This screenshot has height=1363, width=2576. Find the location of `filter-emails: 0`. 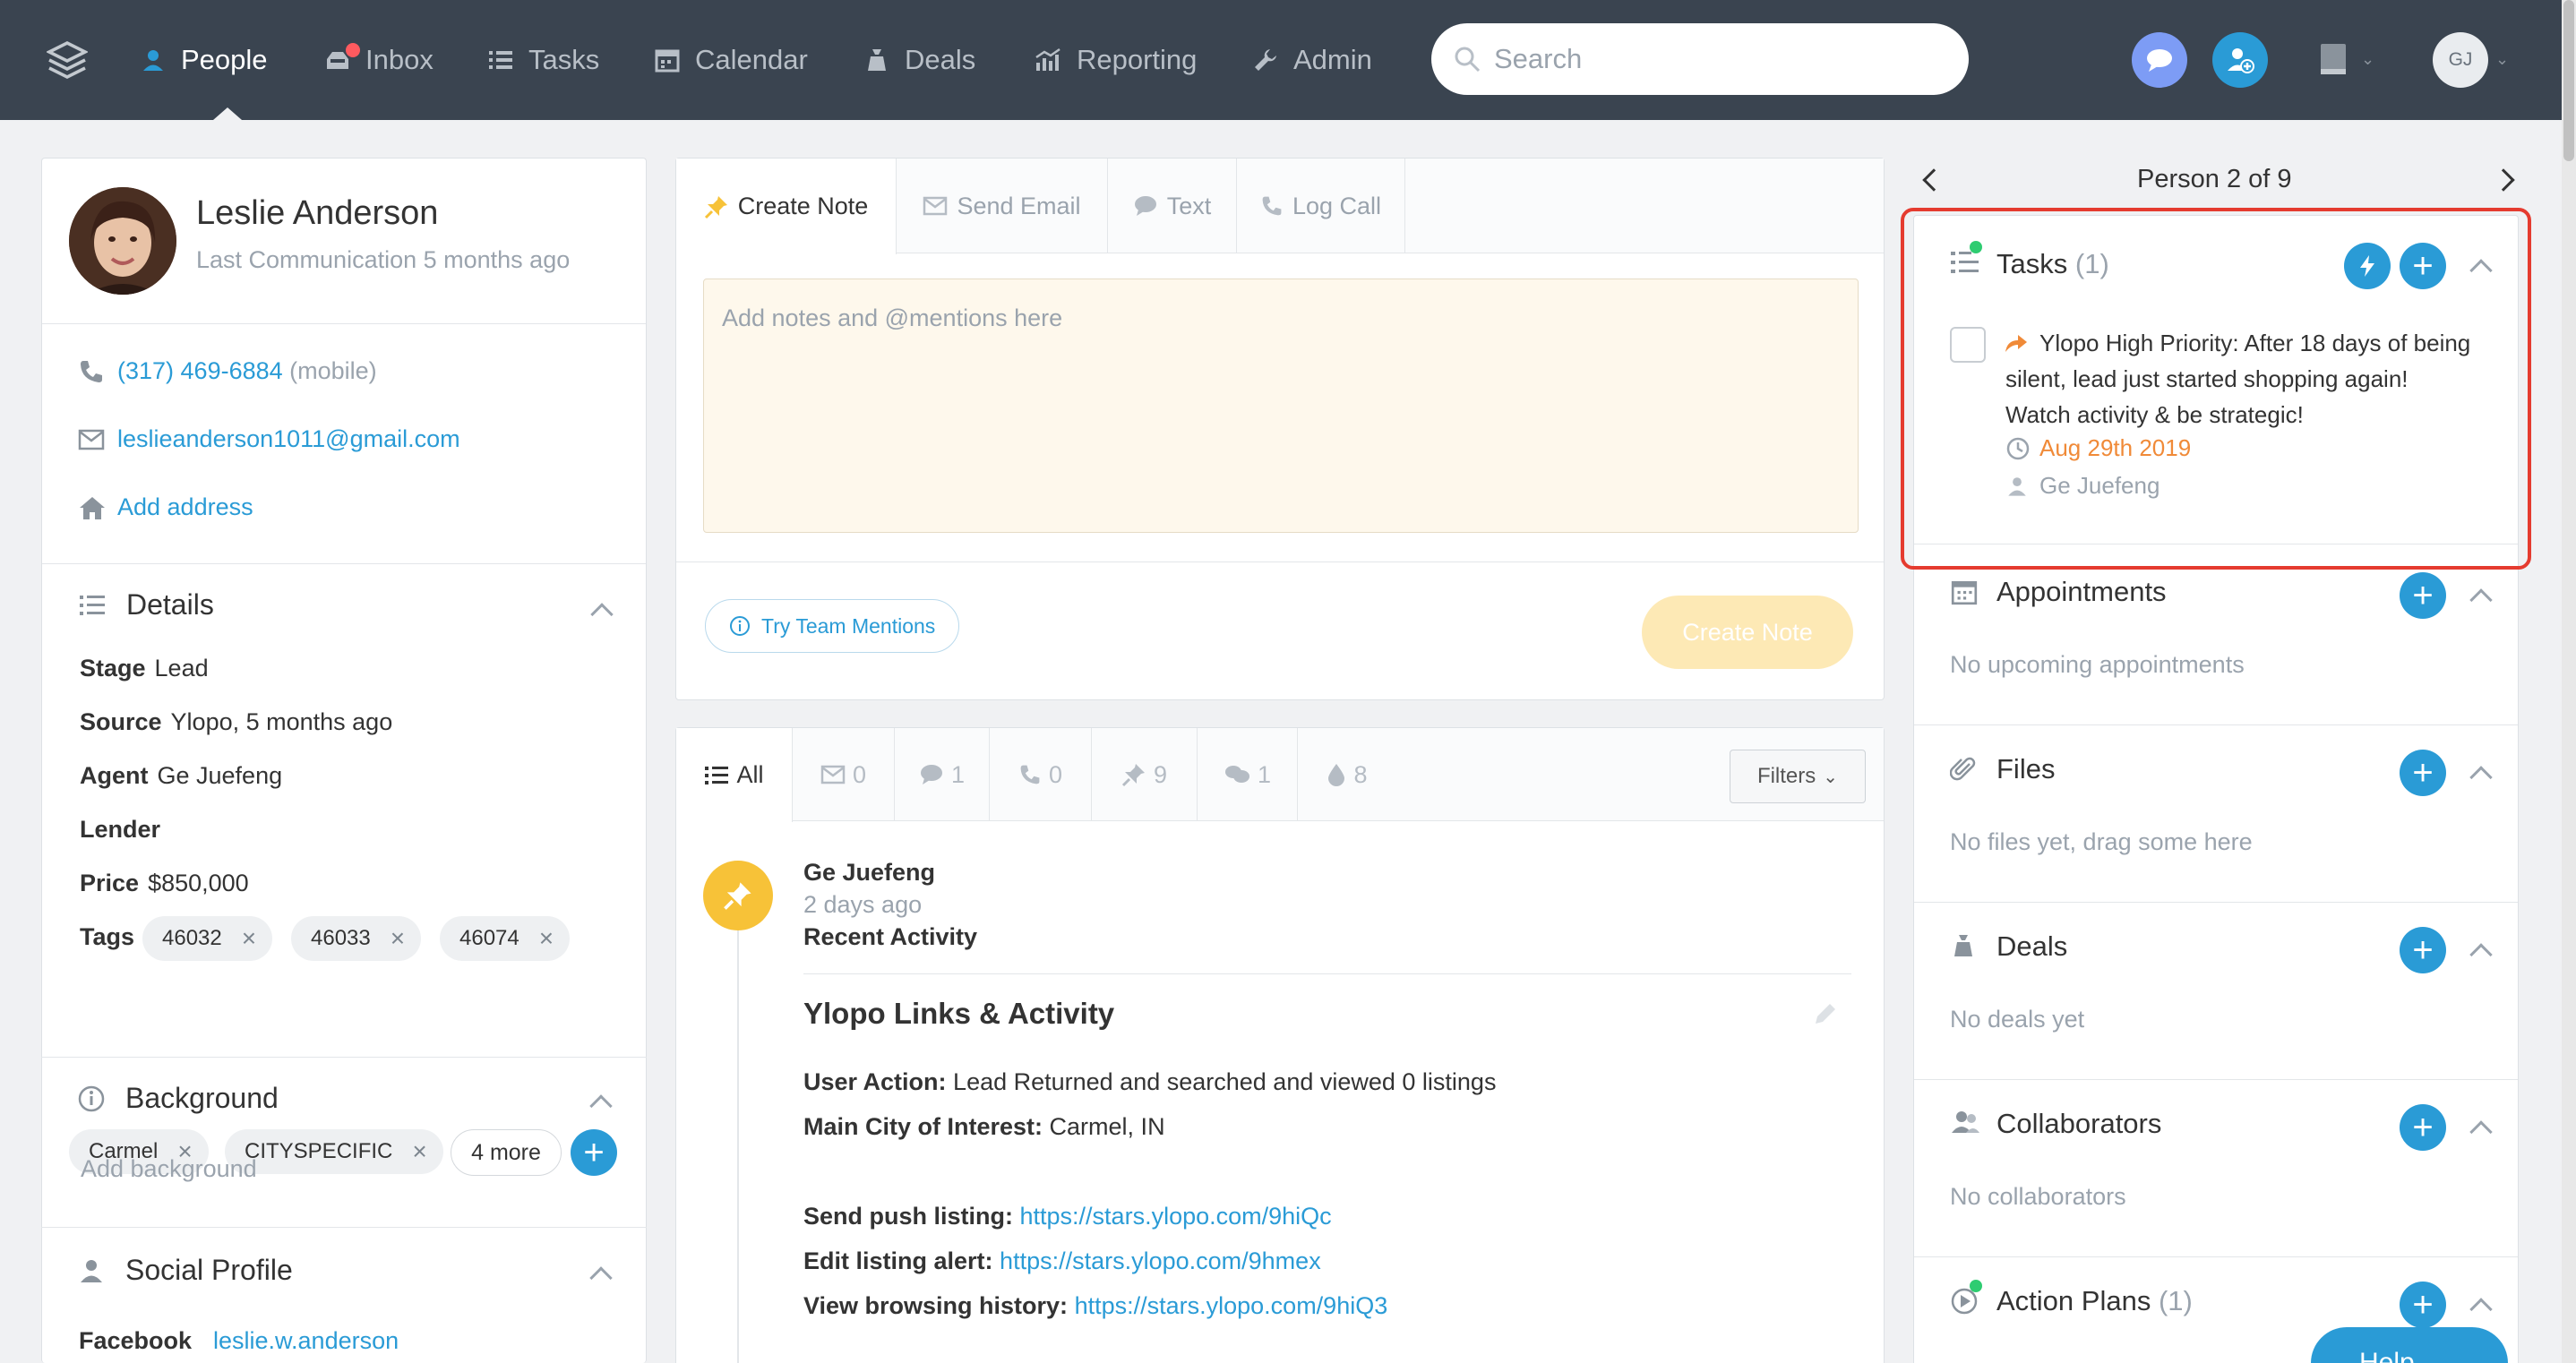

filter-emails: 0 is located at coordinates (844, 774).